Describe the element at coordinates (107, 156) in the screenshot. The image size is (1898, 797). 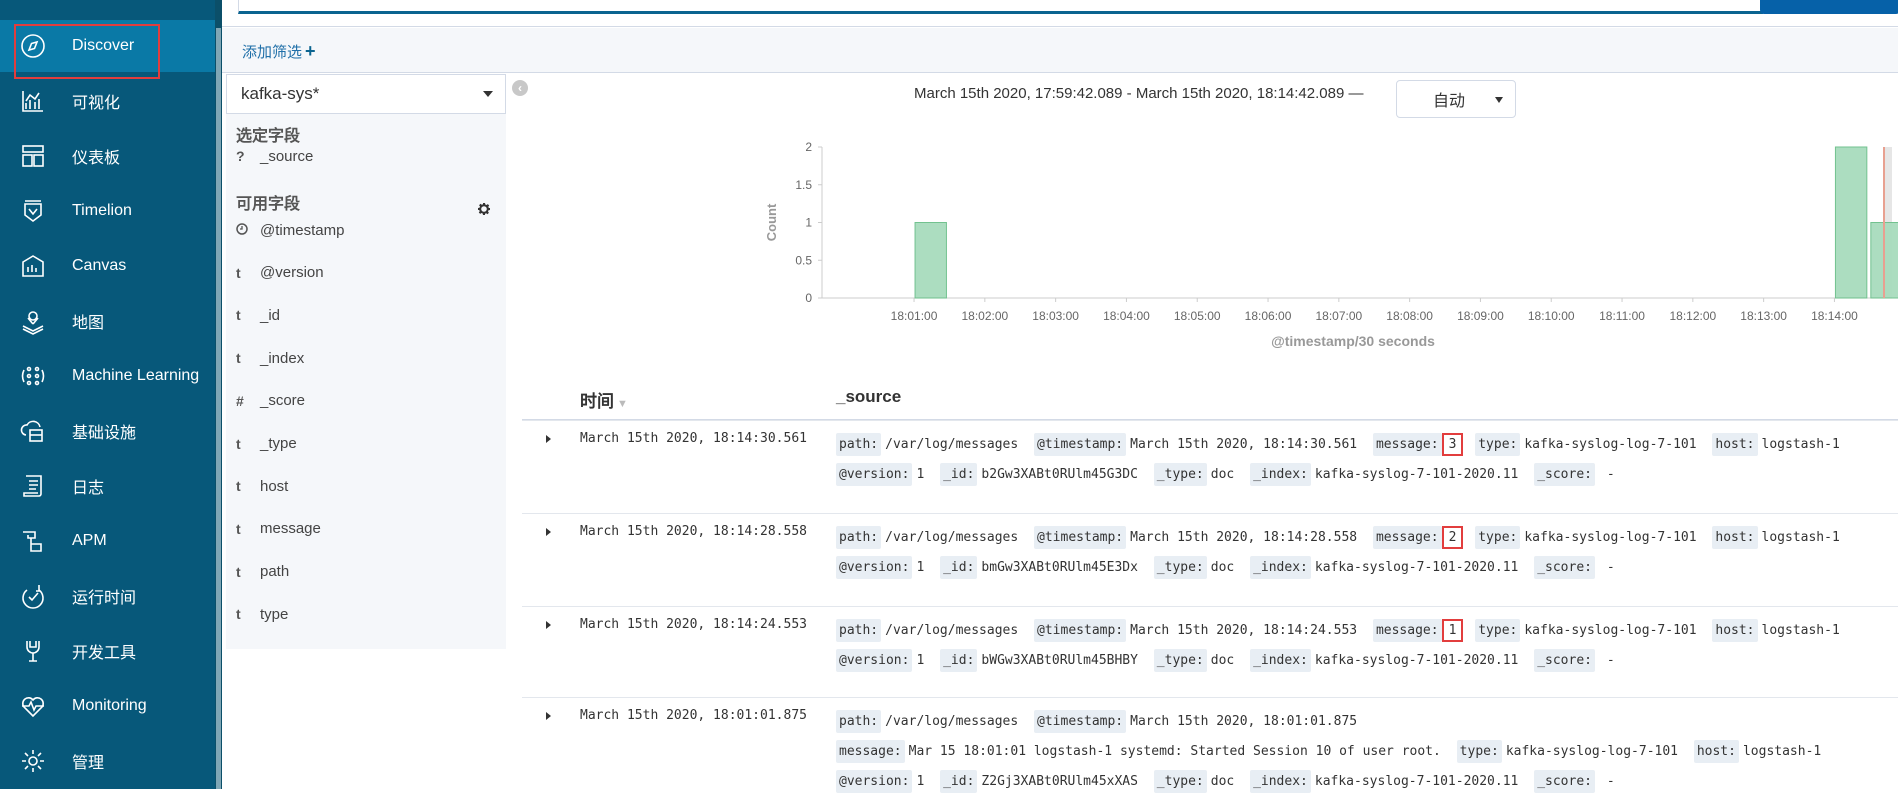
I see `sidebar-item-仪表板: 仪表板` at that location.